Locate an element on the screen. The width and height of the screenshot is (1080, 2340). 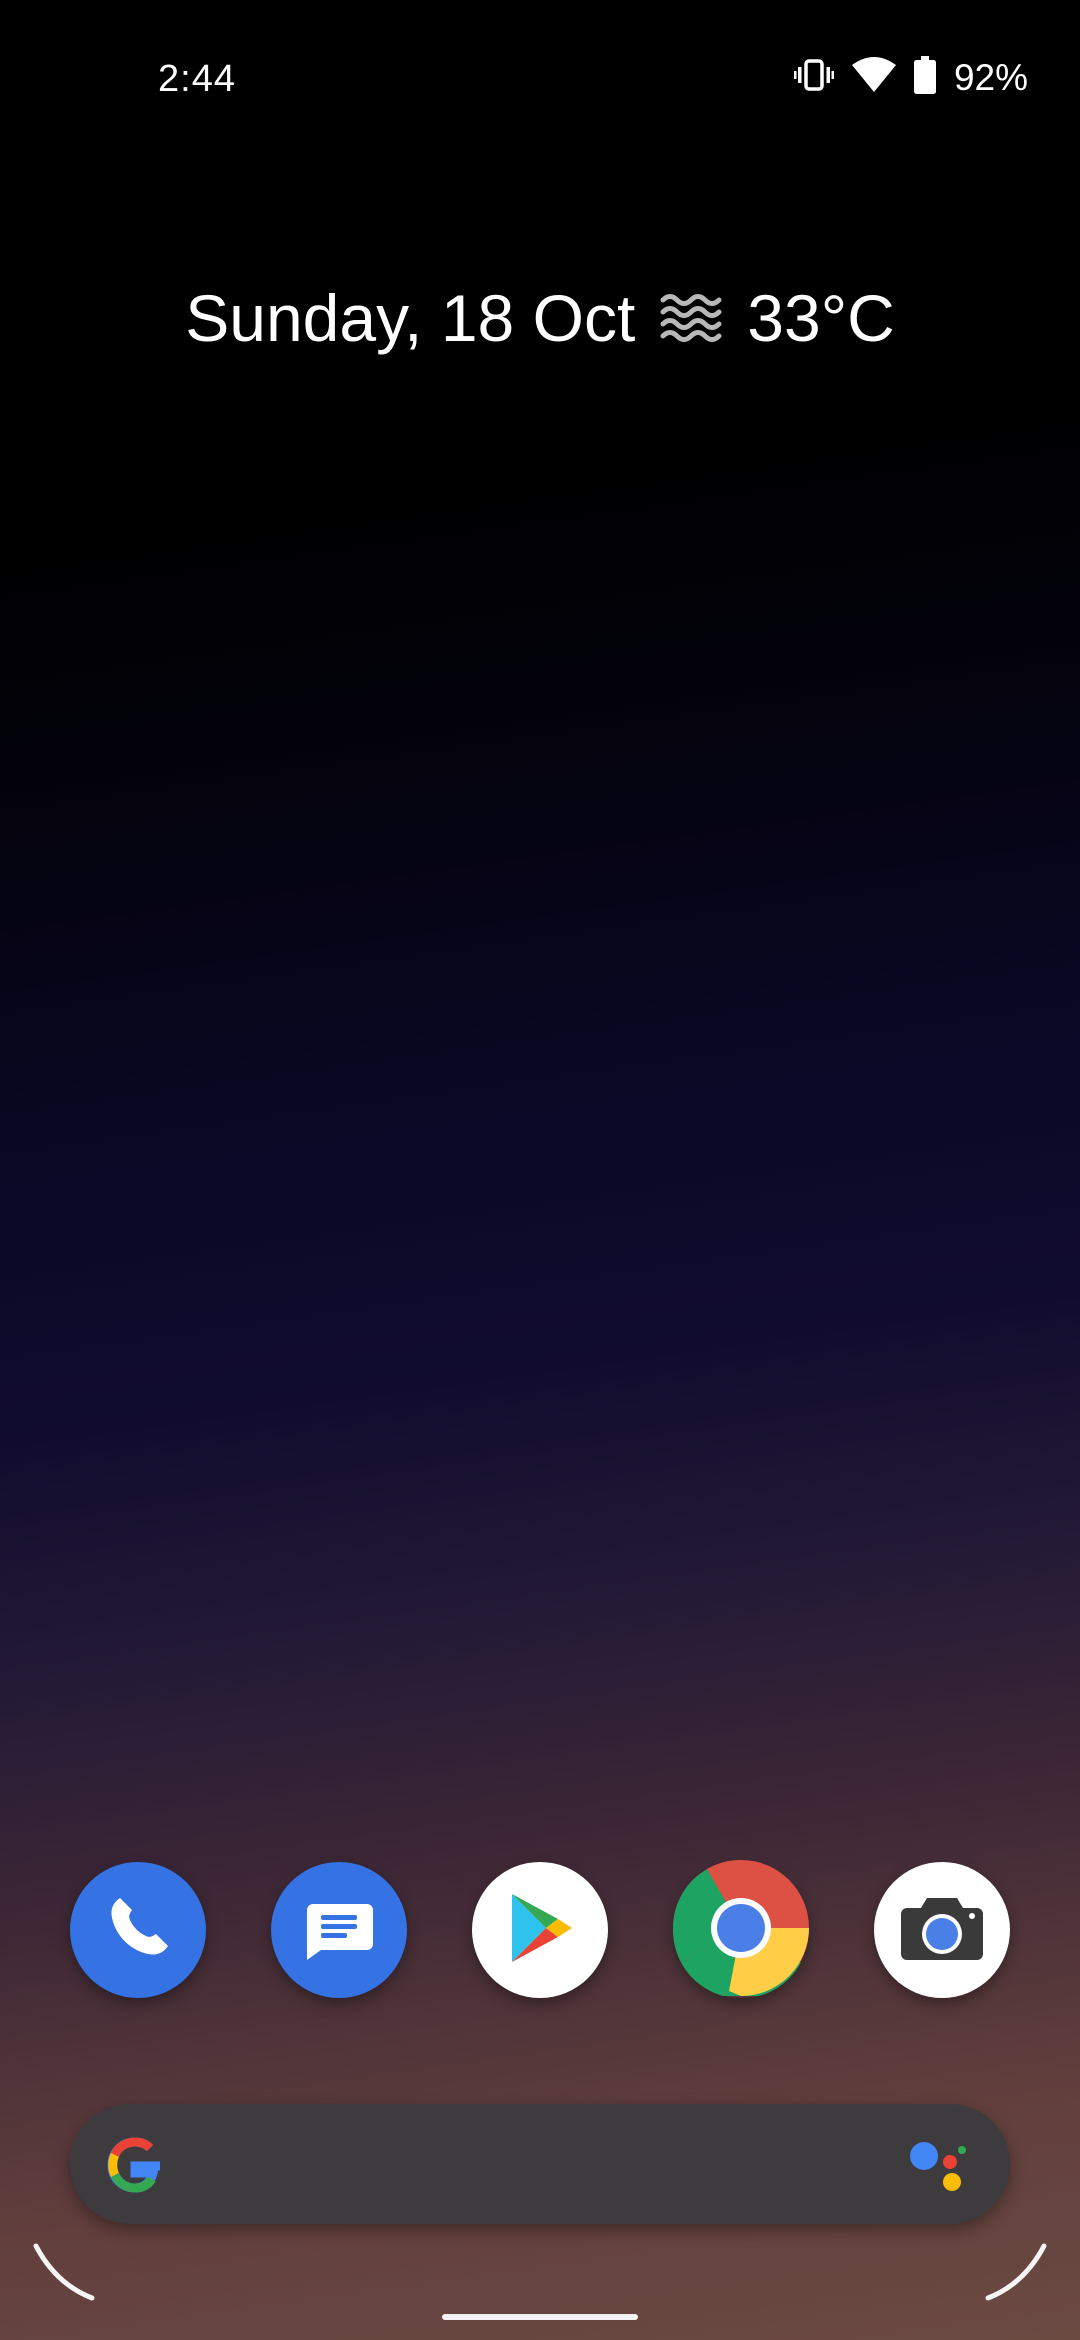
at-a-glance: Sunday, 18 Oct 33°C is located at coordinates (540, 318).